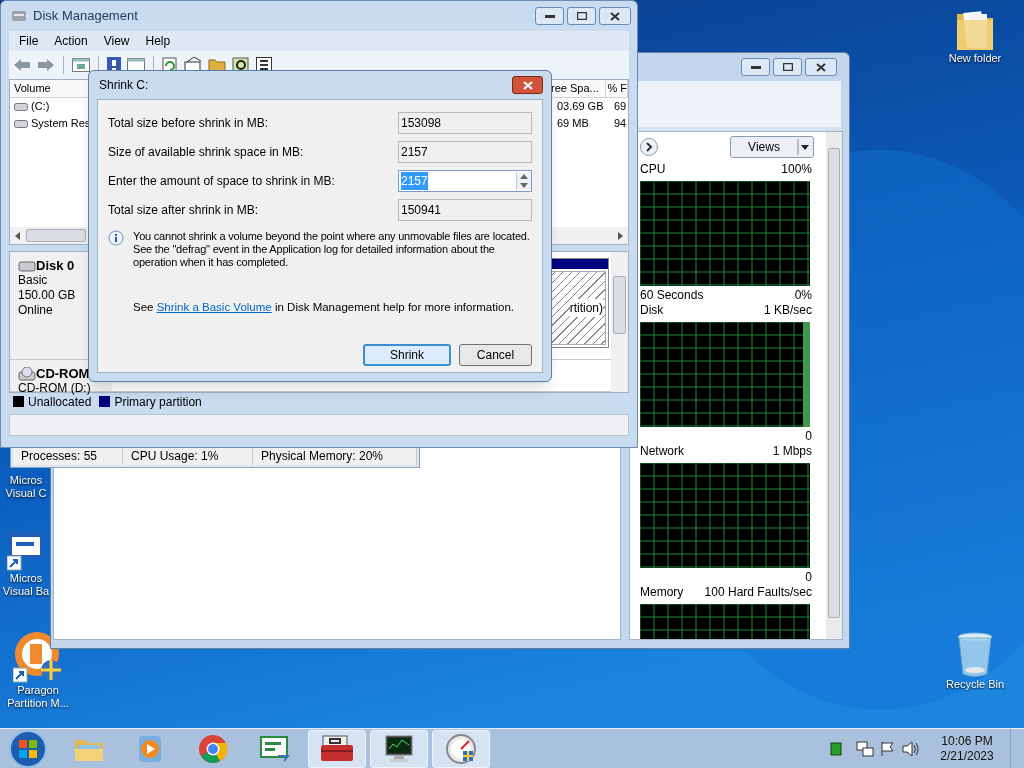  Describe the element at coordinates (183, 210) in the screenshot. I see `field-label: Total size after shrink in MB:` at that location.